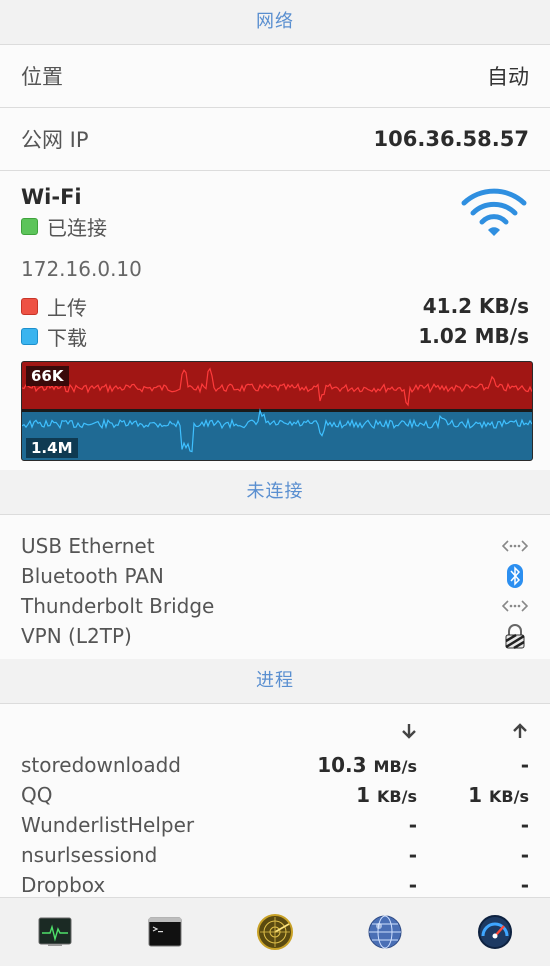 Image resolution: width=550 pixels, height=966 pixels. Describe the element at coordinates (475, 795) in the screenshot. I see `upload-value: 1` at that location.